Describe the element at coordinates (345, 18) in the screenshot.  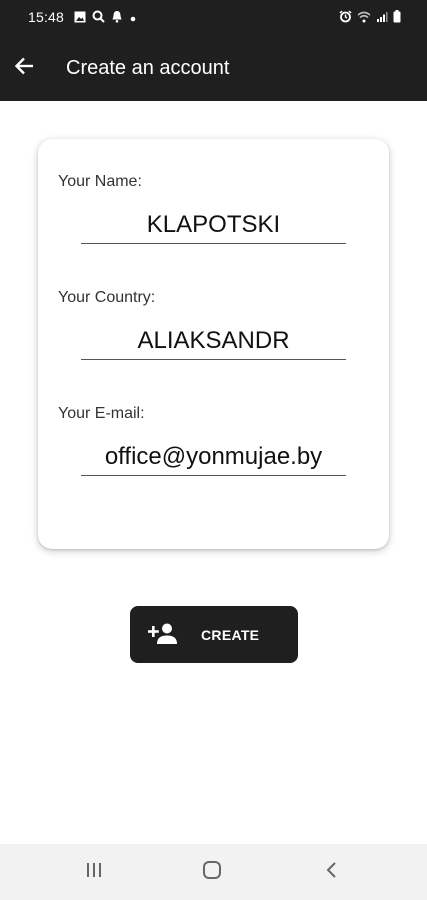
I see `alarm-icon` at that location.